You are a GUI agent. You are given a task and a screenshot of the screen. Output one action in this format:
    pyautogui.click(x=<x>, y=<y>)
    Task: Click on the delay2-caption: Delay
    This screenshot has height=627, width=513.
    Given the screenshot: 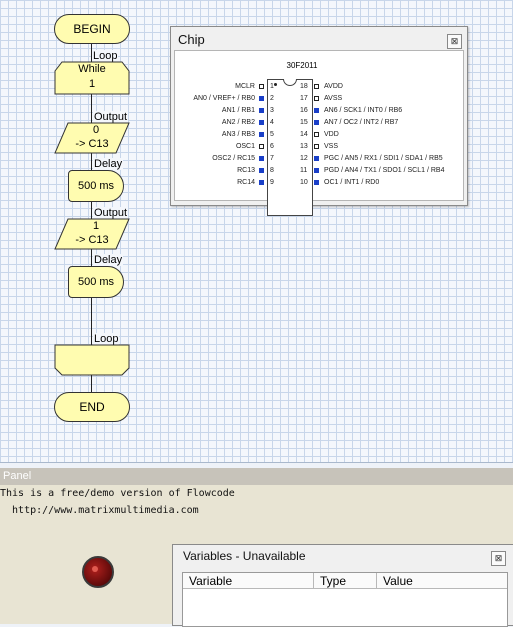 What is the action you would take?
    pyautogui.click(x=108, y=260)
    